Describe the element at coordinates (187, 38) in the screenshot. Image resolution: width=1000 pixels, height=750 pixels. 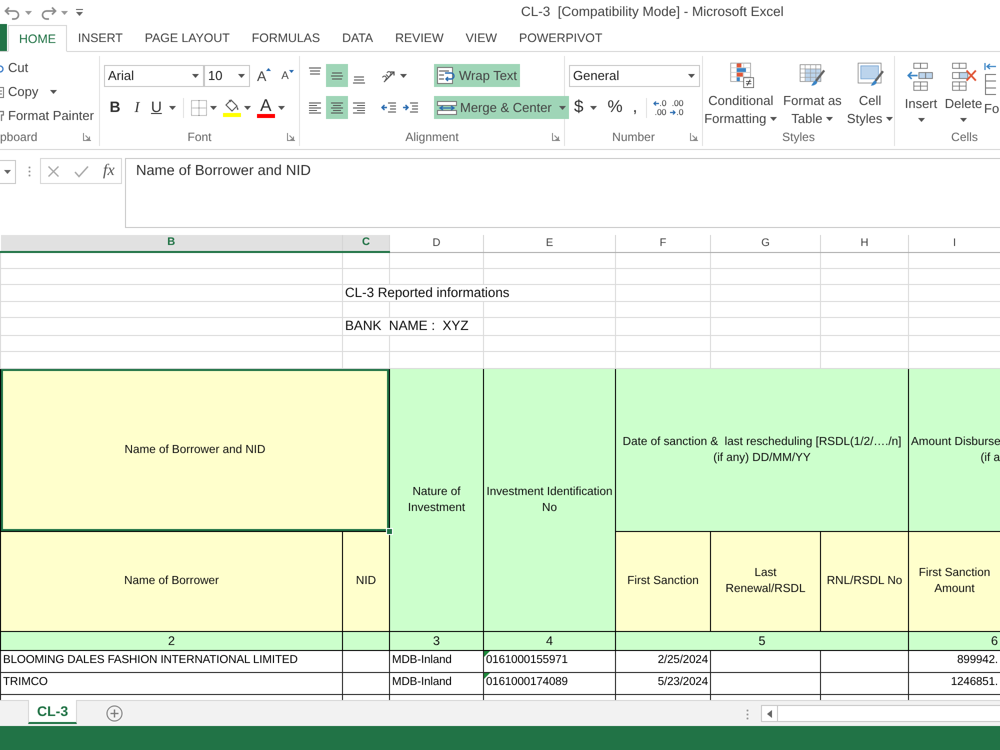
I see `ribbon-tab: PAGE LAYOUT` at that location.